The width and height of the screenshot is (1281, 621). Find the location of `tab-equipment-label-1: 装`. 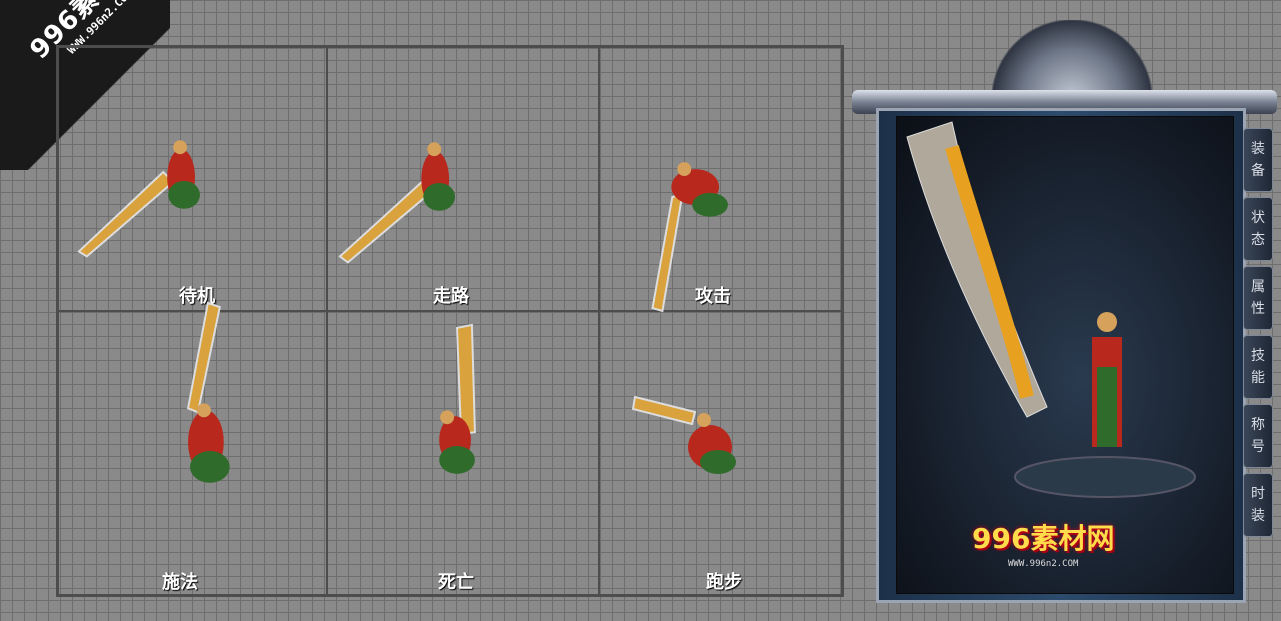

tab-equipment-label-1: 装 is located at coordinates (1258, 149).